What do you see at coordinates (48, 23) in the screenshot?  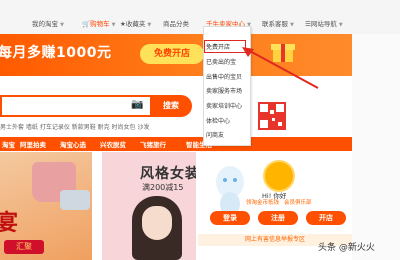 I see `nav-my-taobao: 我的淘宝 ▼` at bounding box center [48, 23].